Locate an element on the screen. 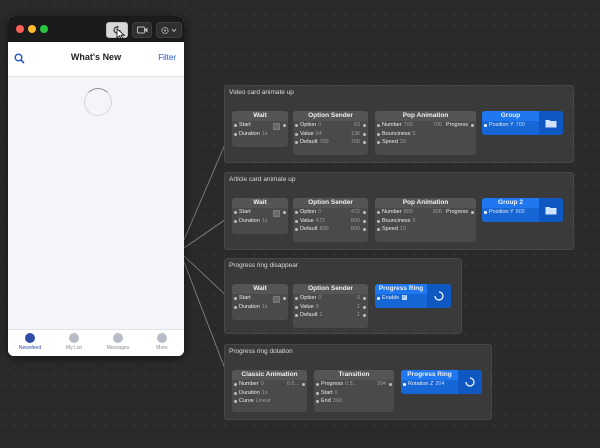  loading-spinner-icon is located at coordinates (98, 102).